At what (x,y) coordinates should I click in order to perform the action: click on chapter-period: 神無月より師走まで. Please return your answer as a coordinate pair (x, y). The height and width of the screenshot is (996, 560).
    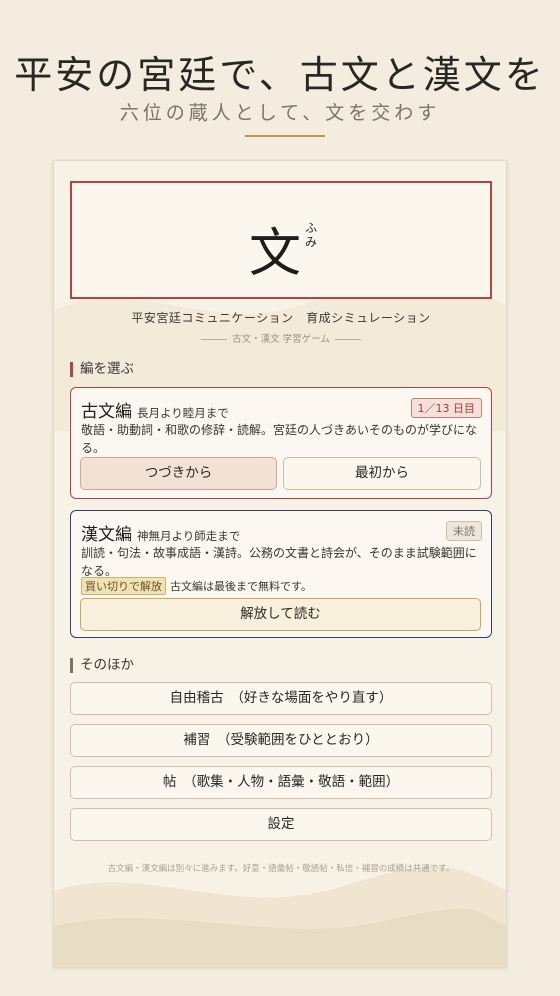
    Looking at the image, I should click on (189, 536).